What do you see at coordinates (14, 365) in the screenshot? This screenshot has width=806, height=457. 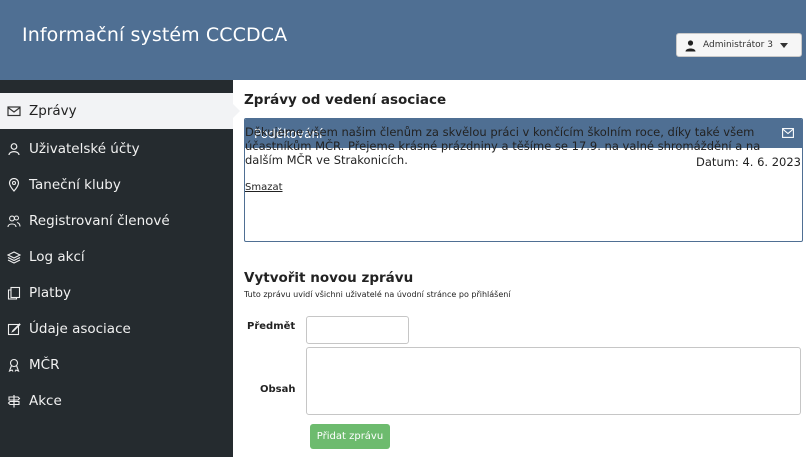 I see `trophy-icon` at bounding box center [14, 365].